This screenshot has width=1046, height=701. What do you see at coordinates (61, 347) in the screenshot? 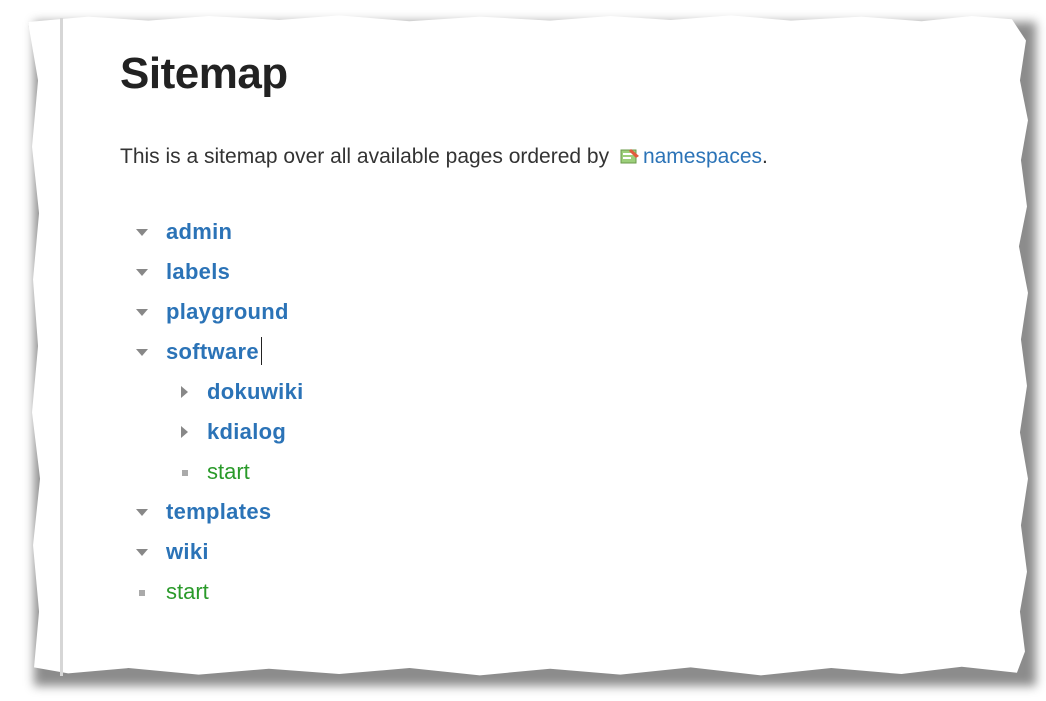
I see `content-left-border` at bounding box center [61, 347].